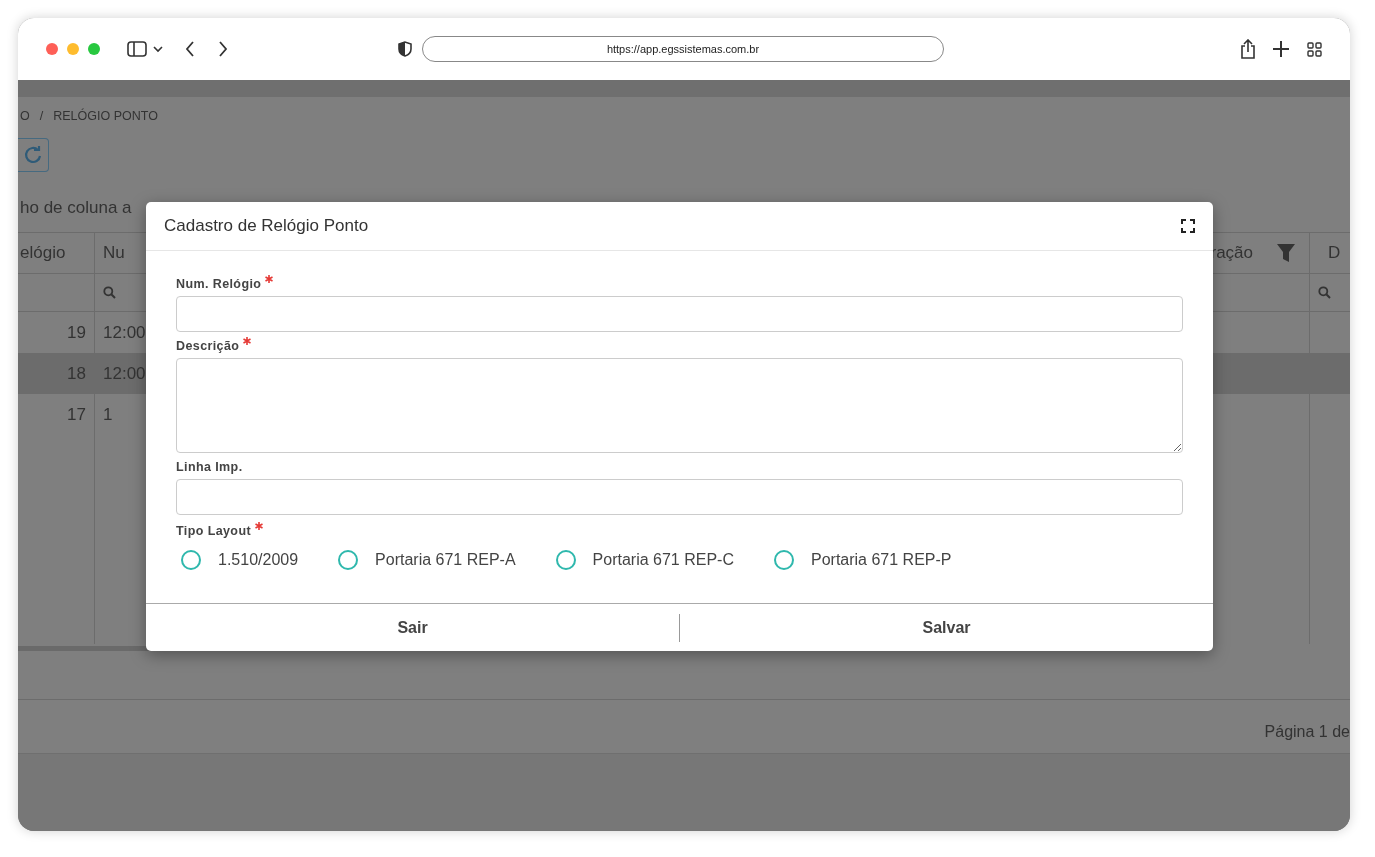 Image resolution: width=1375 pixels, height=857 pixels. Describe the element at coordinates (1306, 732) in the screenshot. I see `pager-text: Página 1 de` at that location.